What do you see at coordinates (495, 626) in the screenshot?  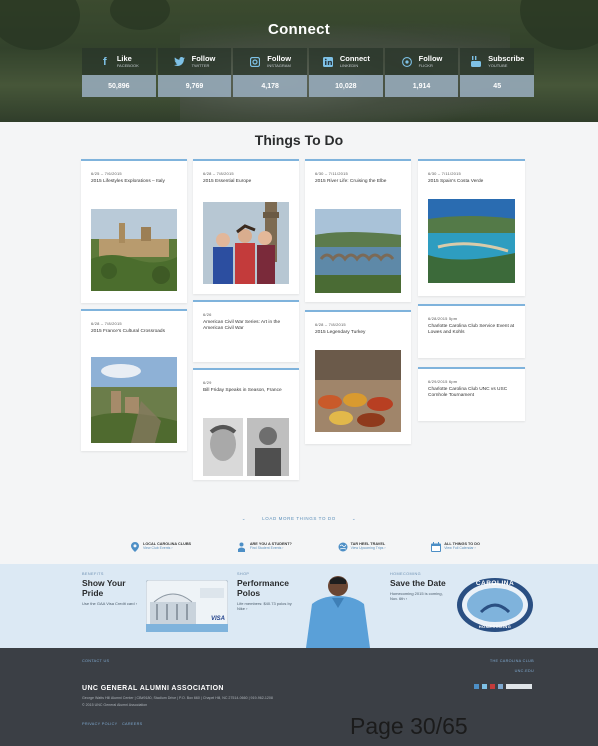 I see `seal-bottom-text: HOMECOMING` at bounding box center [495, 626].